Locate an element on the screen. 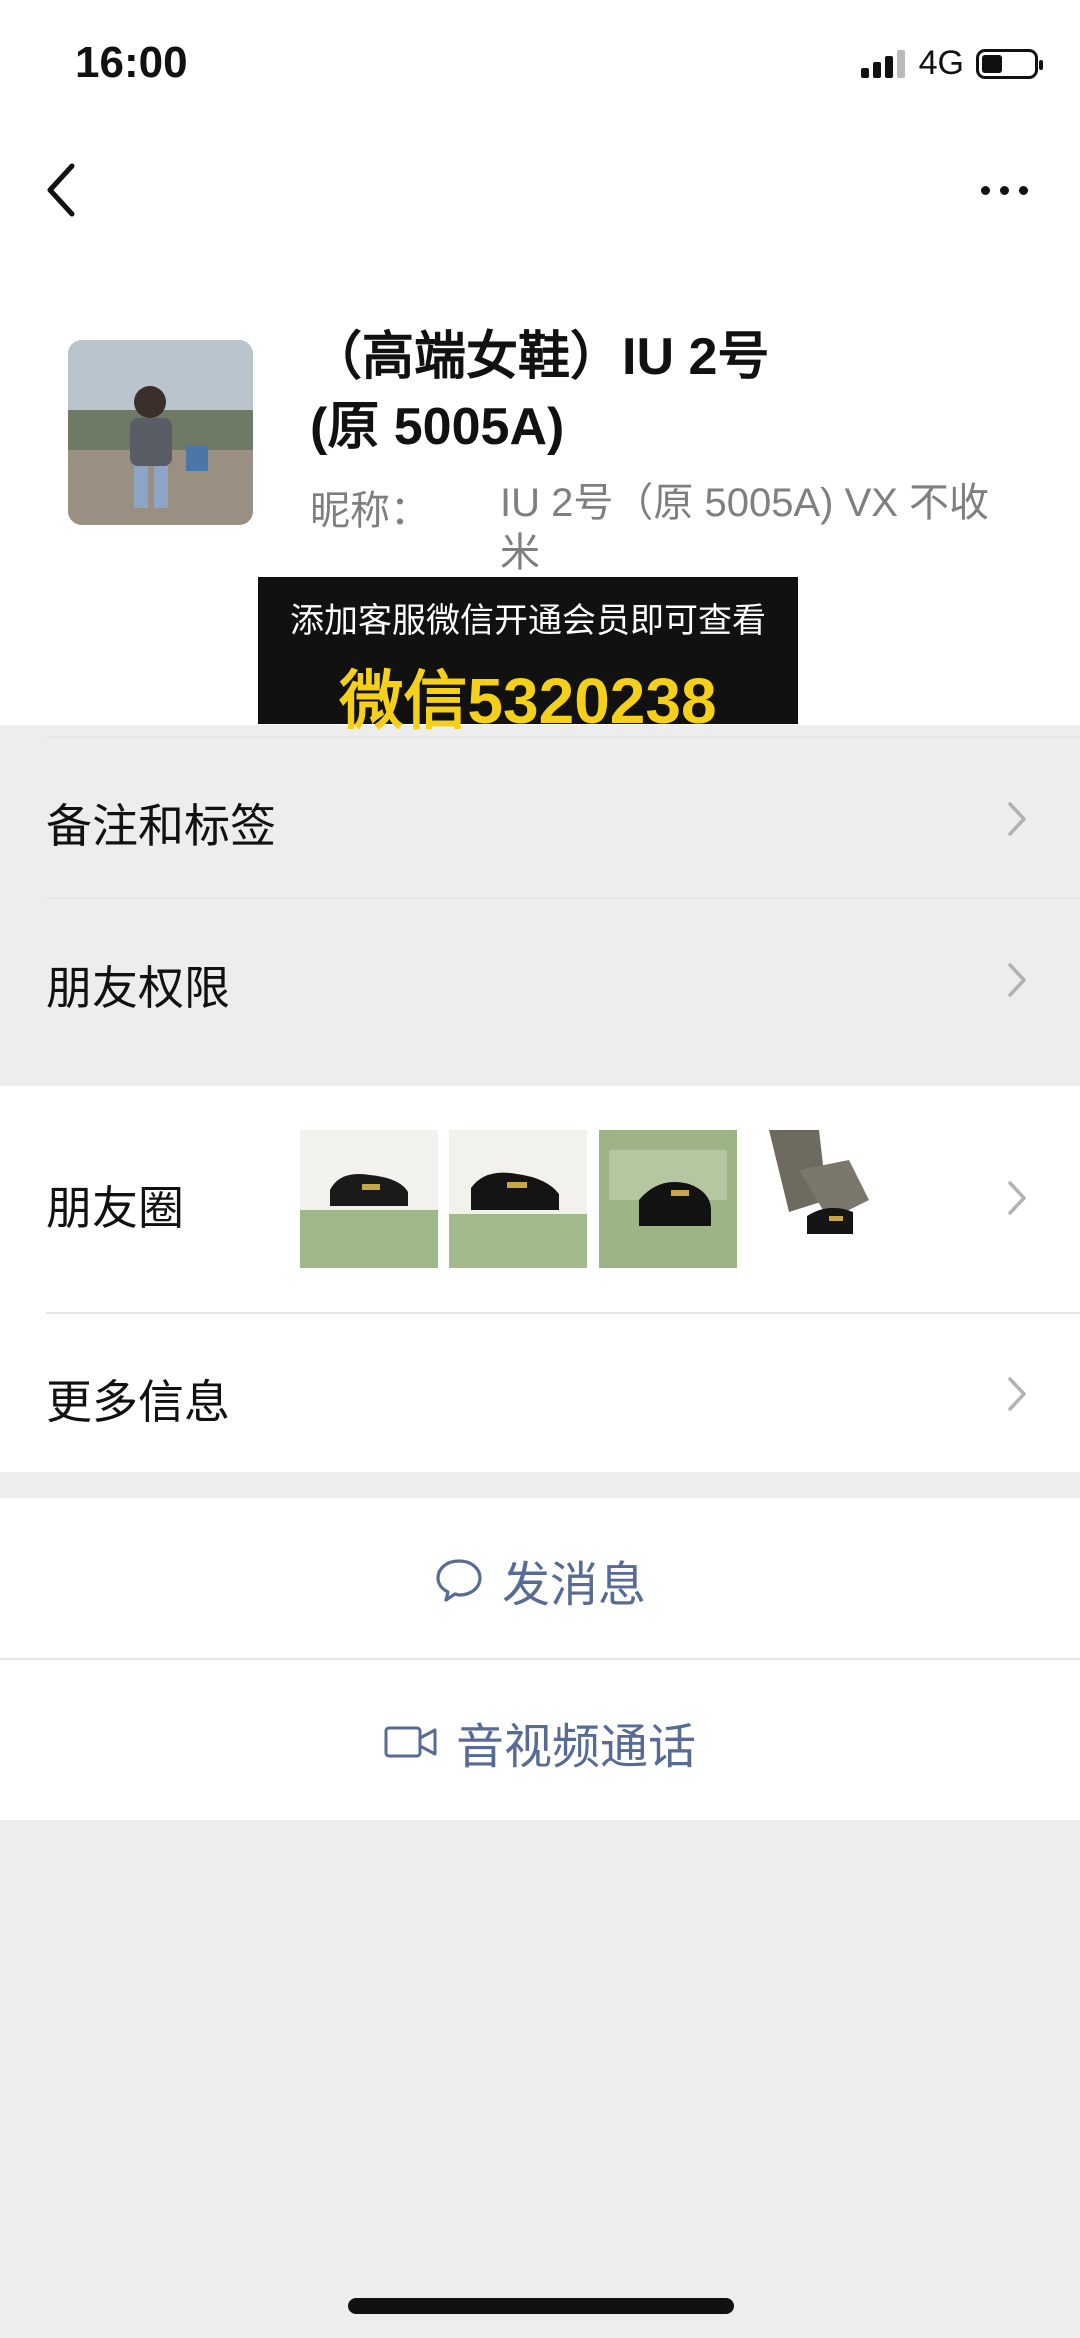  send-message-label: 发消息 is located at coordinates (573, 1585).